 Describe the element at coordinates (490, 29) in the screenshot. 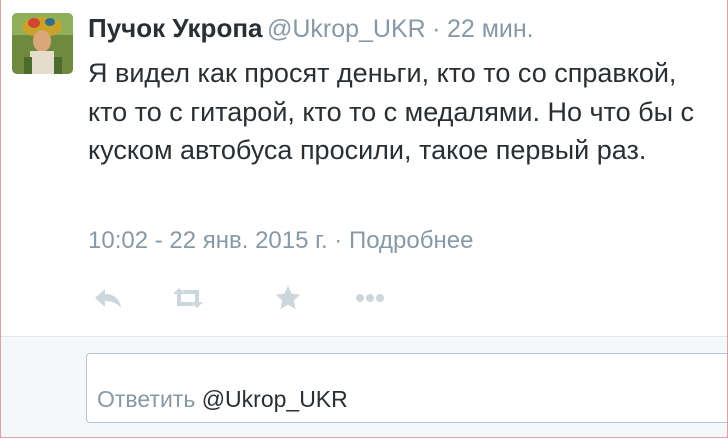

I see `relative-time: 22 мин.` at that location.